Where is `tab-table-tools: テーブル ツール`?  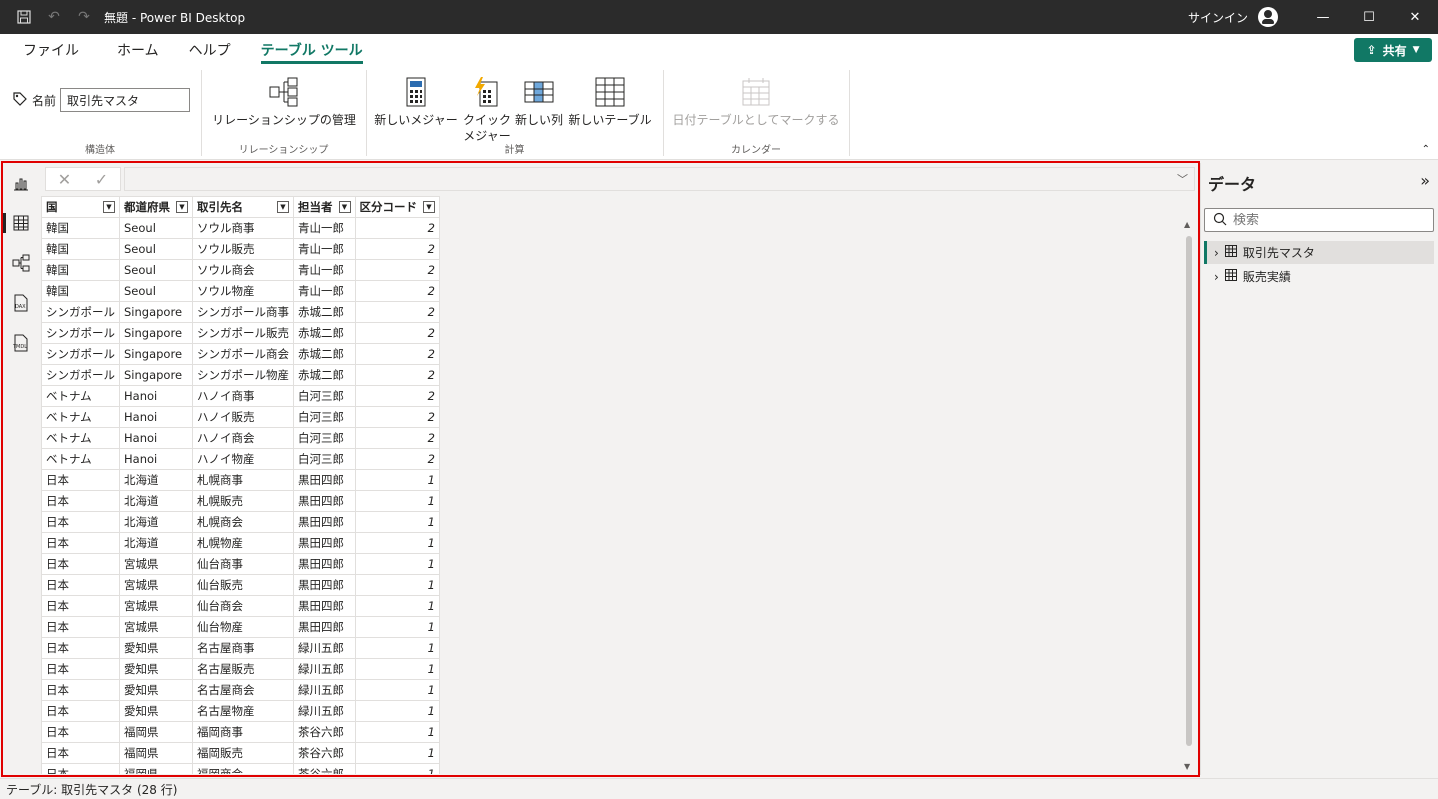 tab-table-tools: テーブル ツール is located at coordinates (311, 50).